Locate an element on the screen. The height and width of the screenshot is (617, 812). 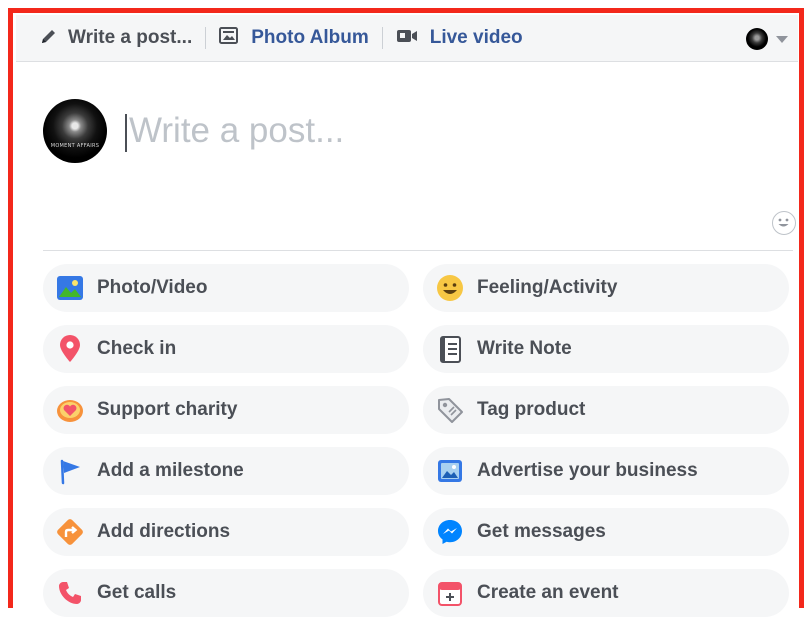
feeling-emoji-icon is located at coordinates (450, 288).